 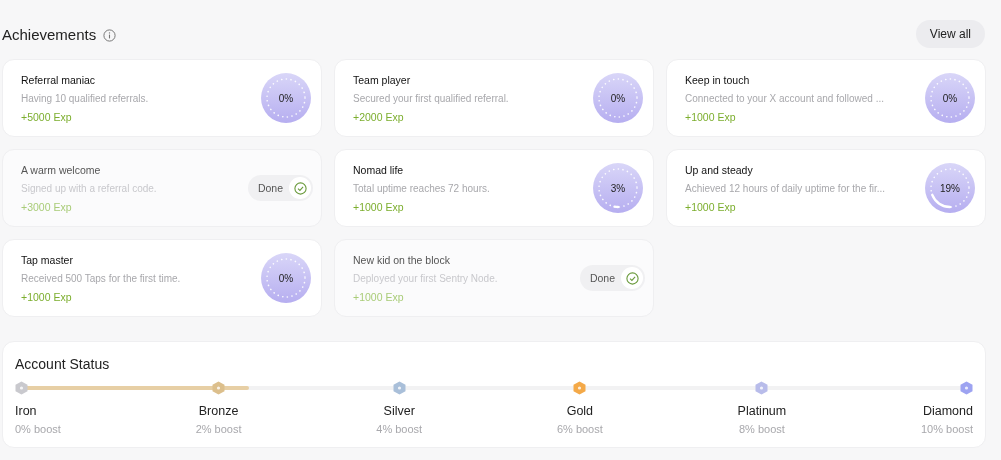 What do you see at coordinates (47, 259) in the screenshot?
I see `achievement-title: Tap master` at bounding box center [47, 259].